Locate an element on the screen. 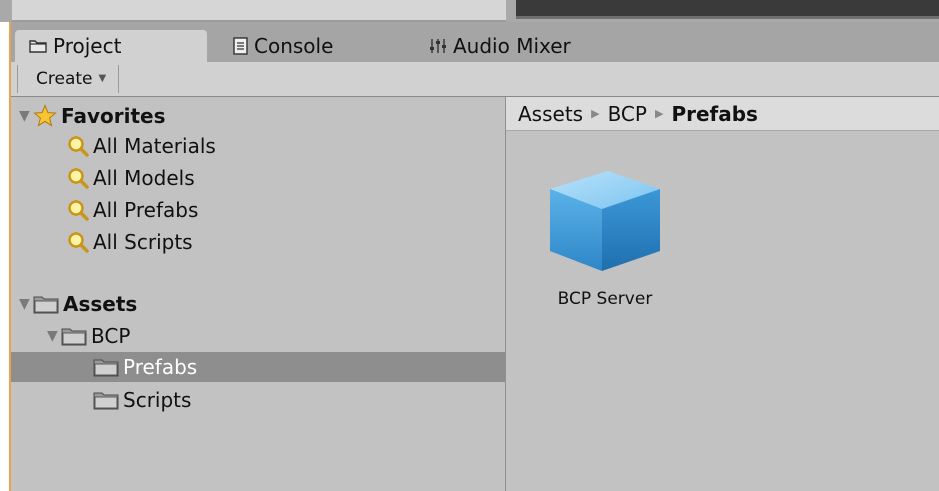  top-right-panel is located at coordinates (727, 9).